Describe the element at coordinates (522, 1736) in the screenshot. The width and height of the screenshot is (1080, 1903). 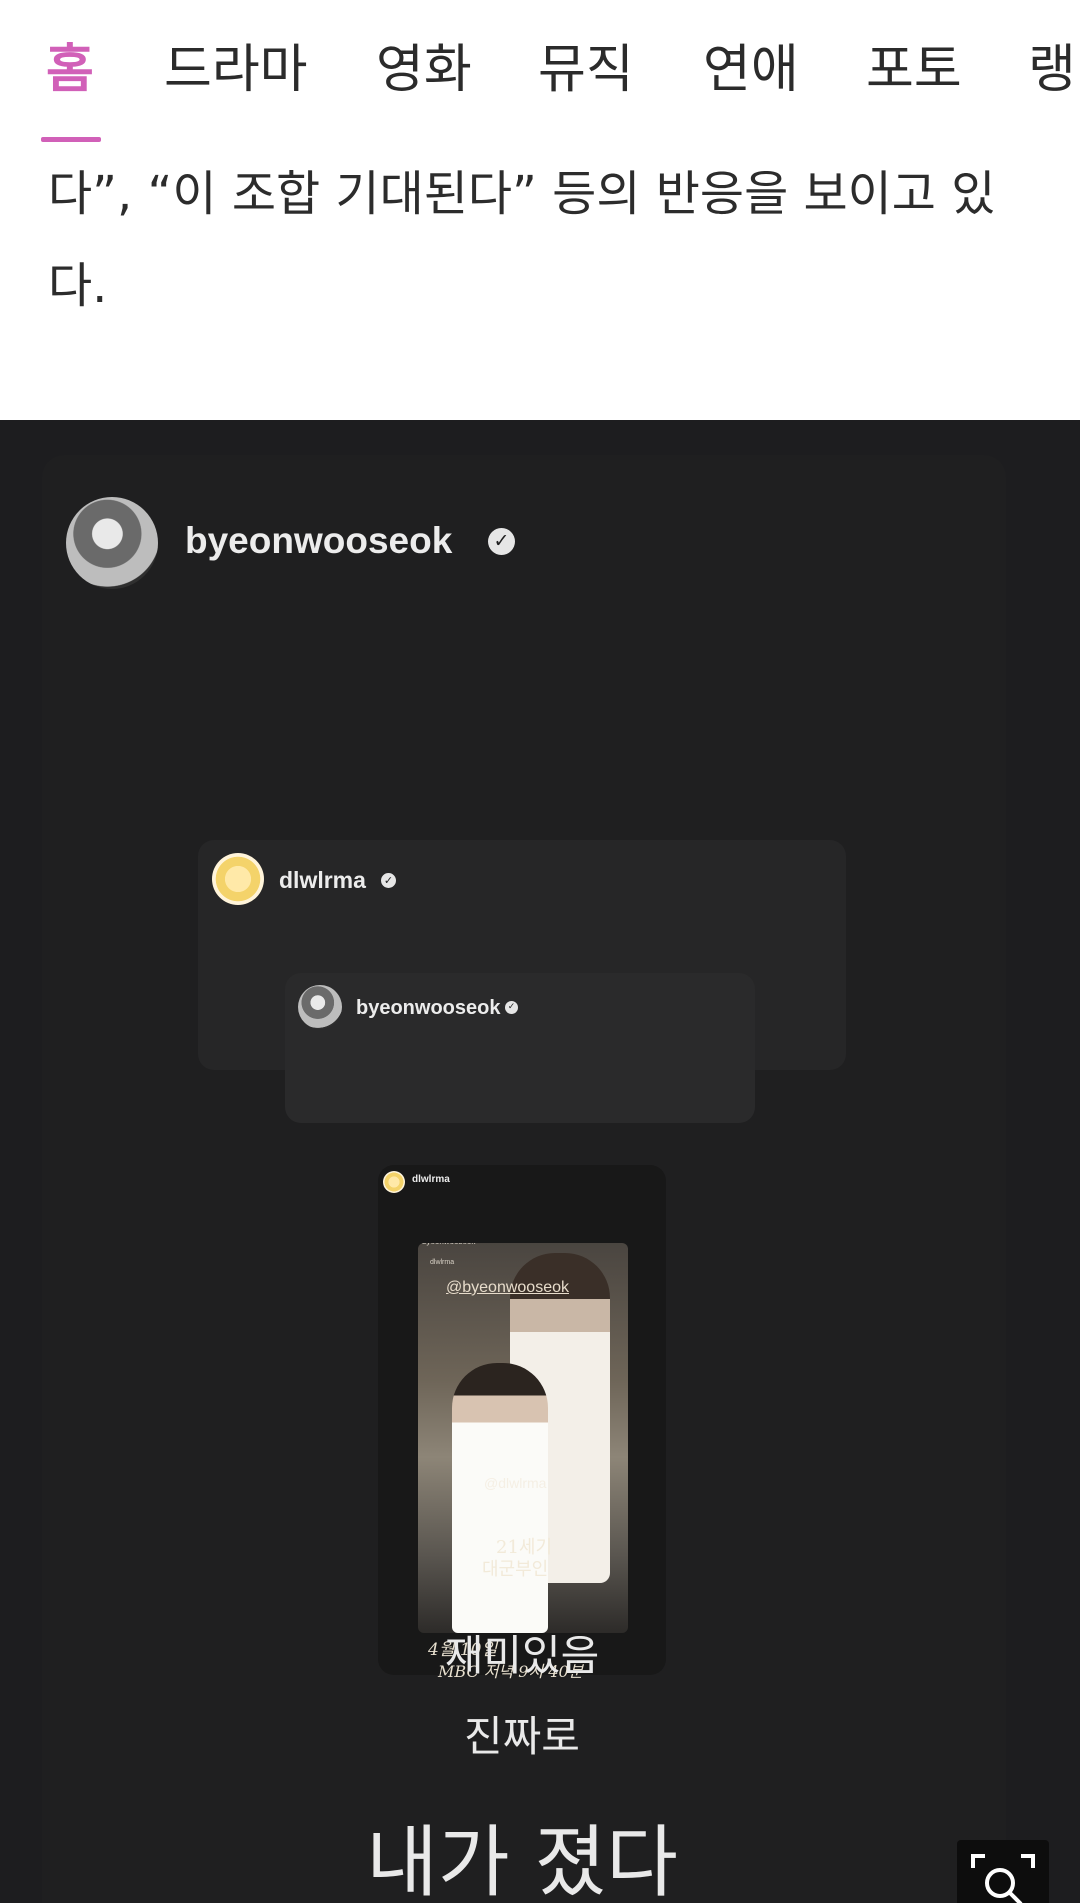
I see `story-caption-2: 진짜로` at that location.